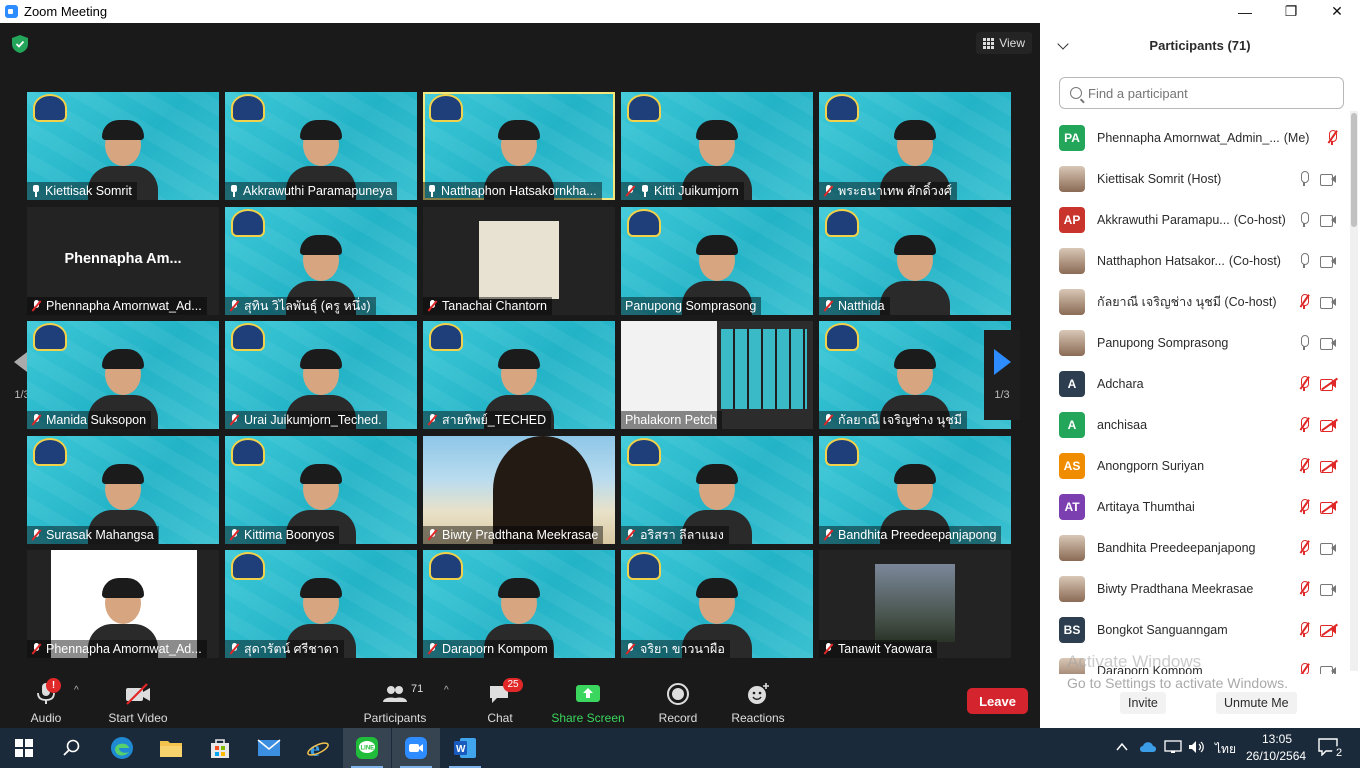 The image size is (1360, 768). I want to click on reactions-button: Reactions, so click(758, 701).